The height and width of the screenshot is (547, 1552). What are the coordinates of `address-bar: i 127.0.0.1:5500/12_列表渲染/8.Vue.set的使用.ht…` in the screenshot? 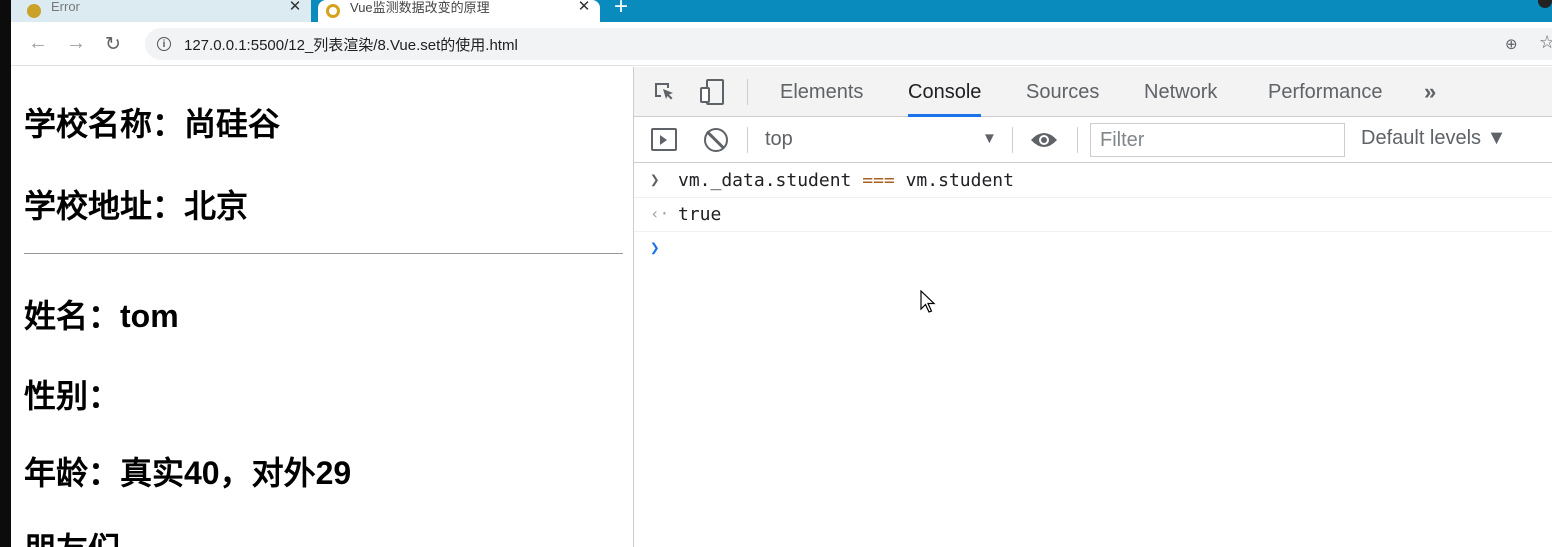 It's located at (848, 44).